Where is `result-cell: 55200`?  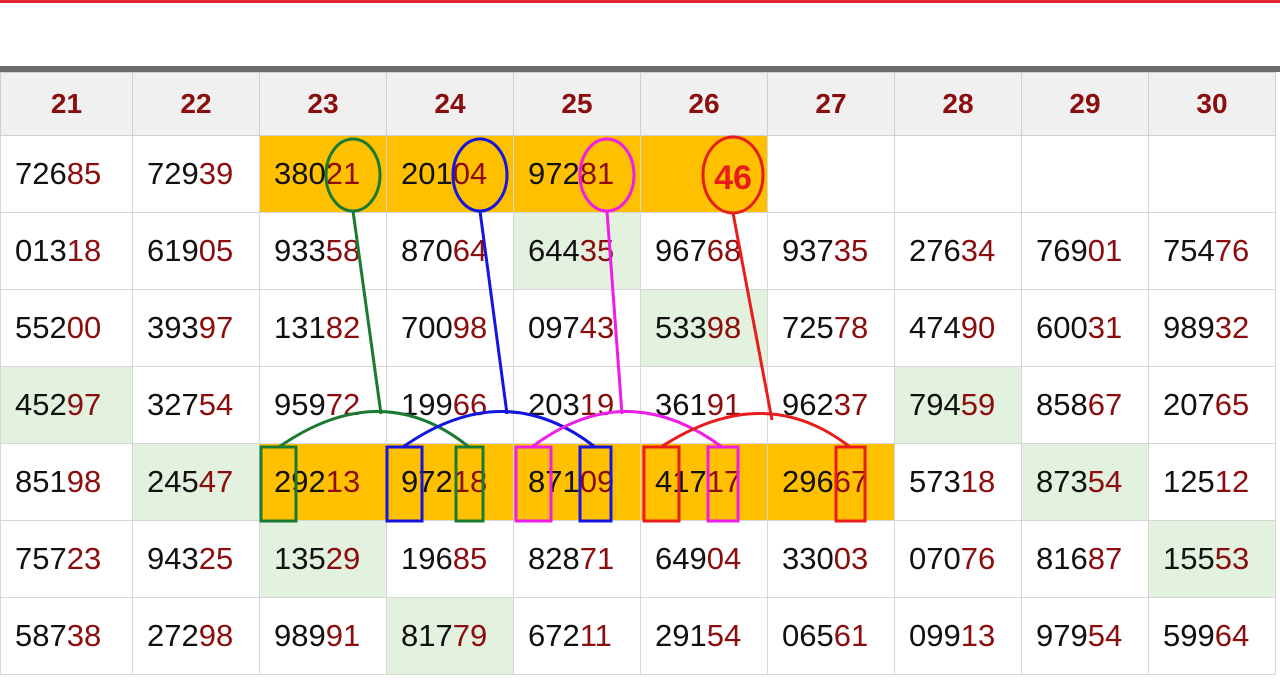
result-cell: 55200 is located at coordinates (66, 328).